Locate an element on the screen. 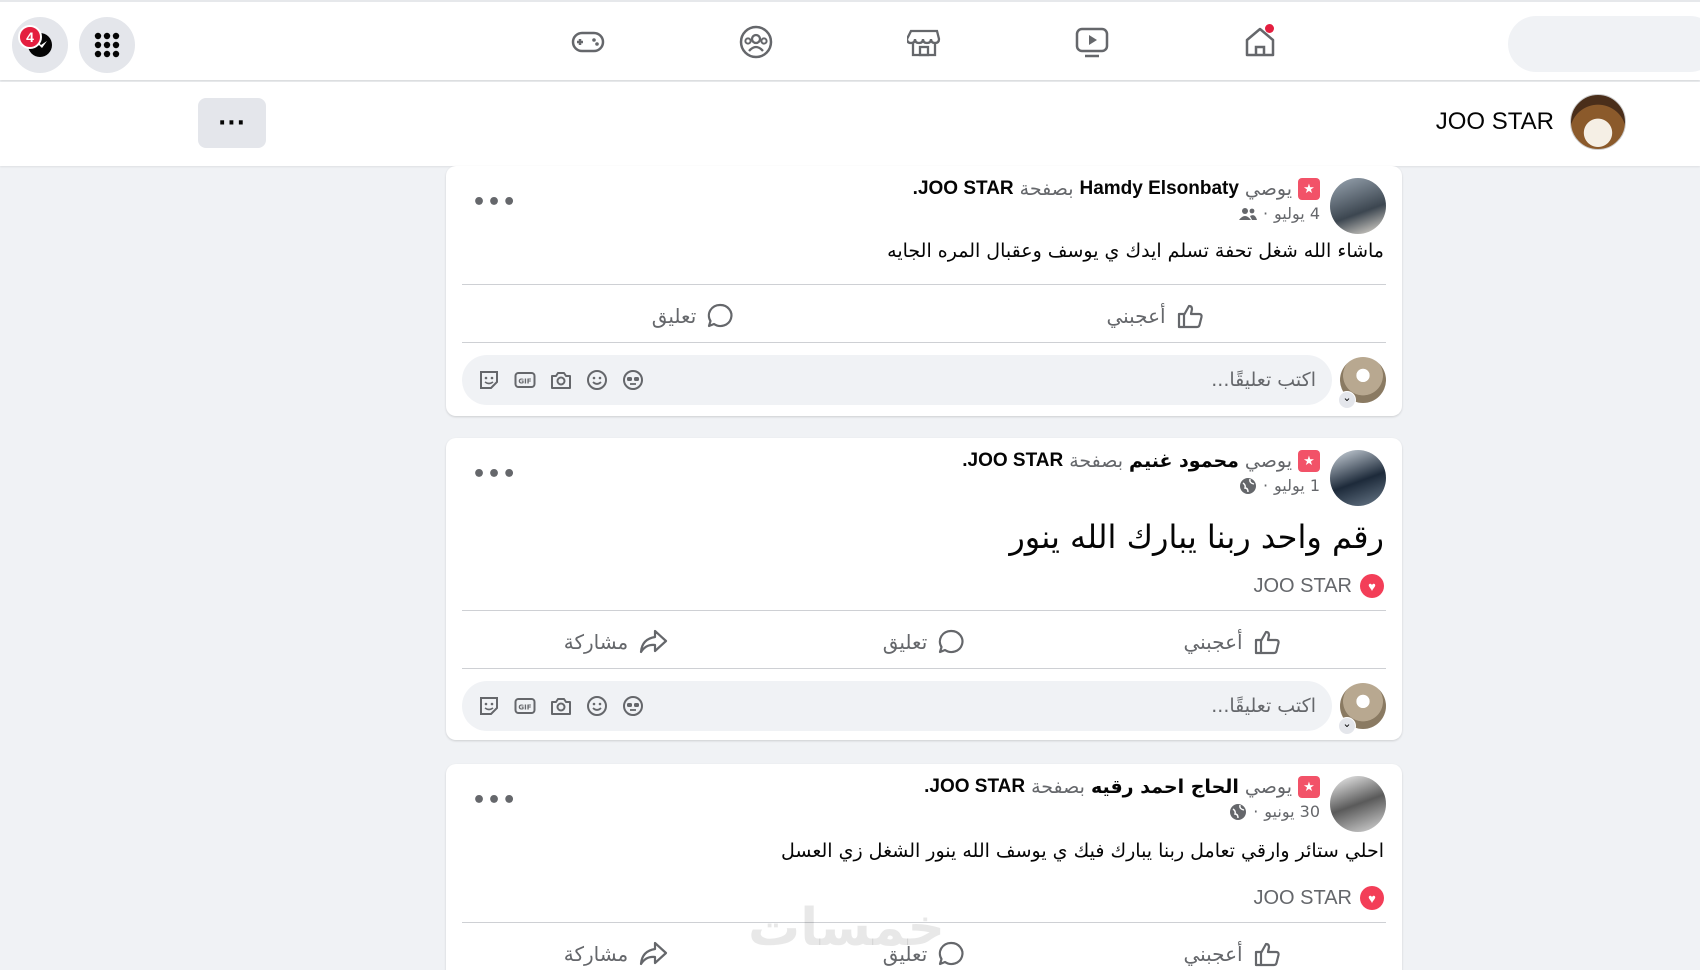  nav-watch is located at coordinates (1092, 42).